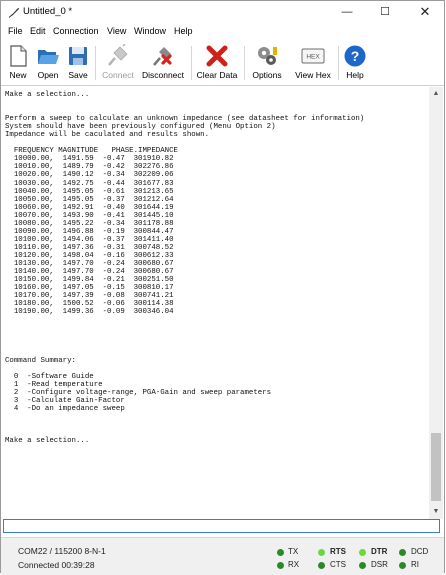 Image resolution: width=446 pixels, height=575 pixels. I want to click on clear-data-button: Clear Data, so click(217, 62).